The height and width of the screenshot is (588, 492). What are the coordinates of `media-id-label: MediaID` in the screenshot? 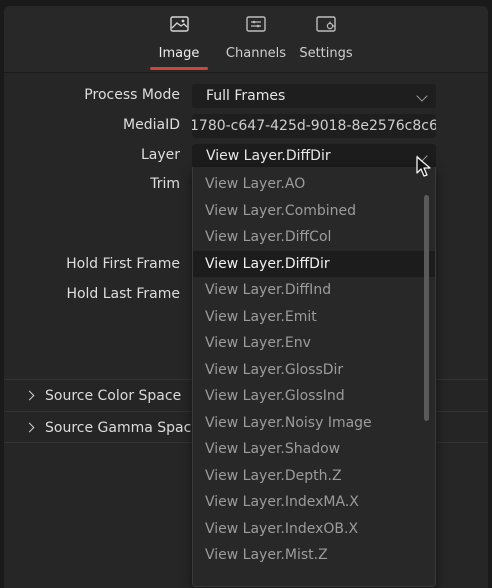 It's located at (151, 125).